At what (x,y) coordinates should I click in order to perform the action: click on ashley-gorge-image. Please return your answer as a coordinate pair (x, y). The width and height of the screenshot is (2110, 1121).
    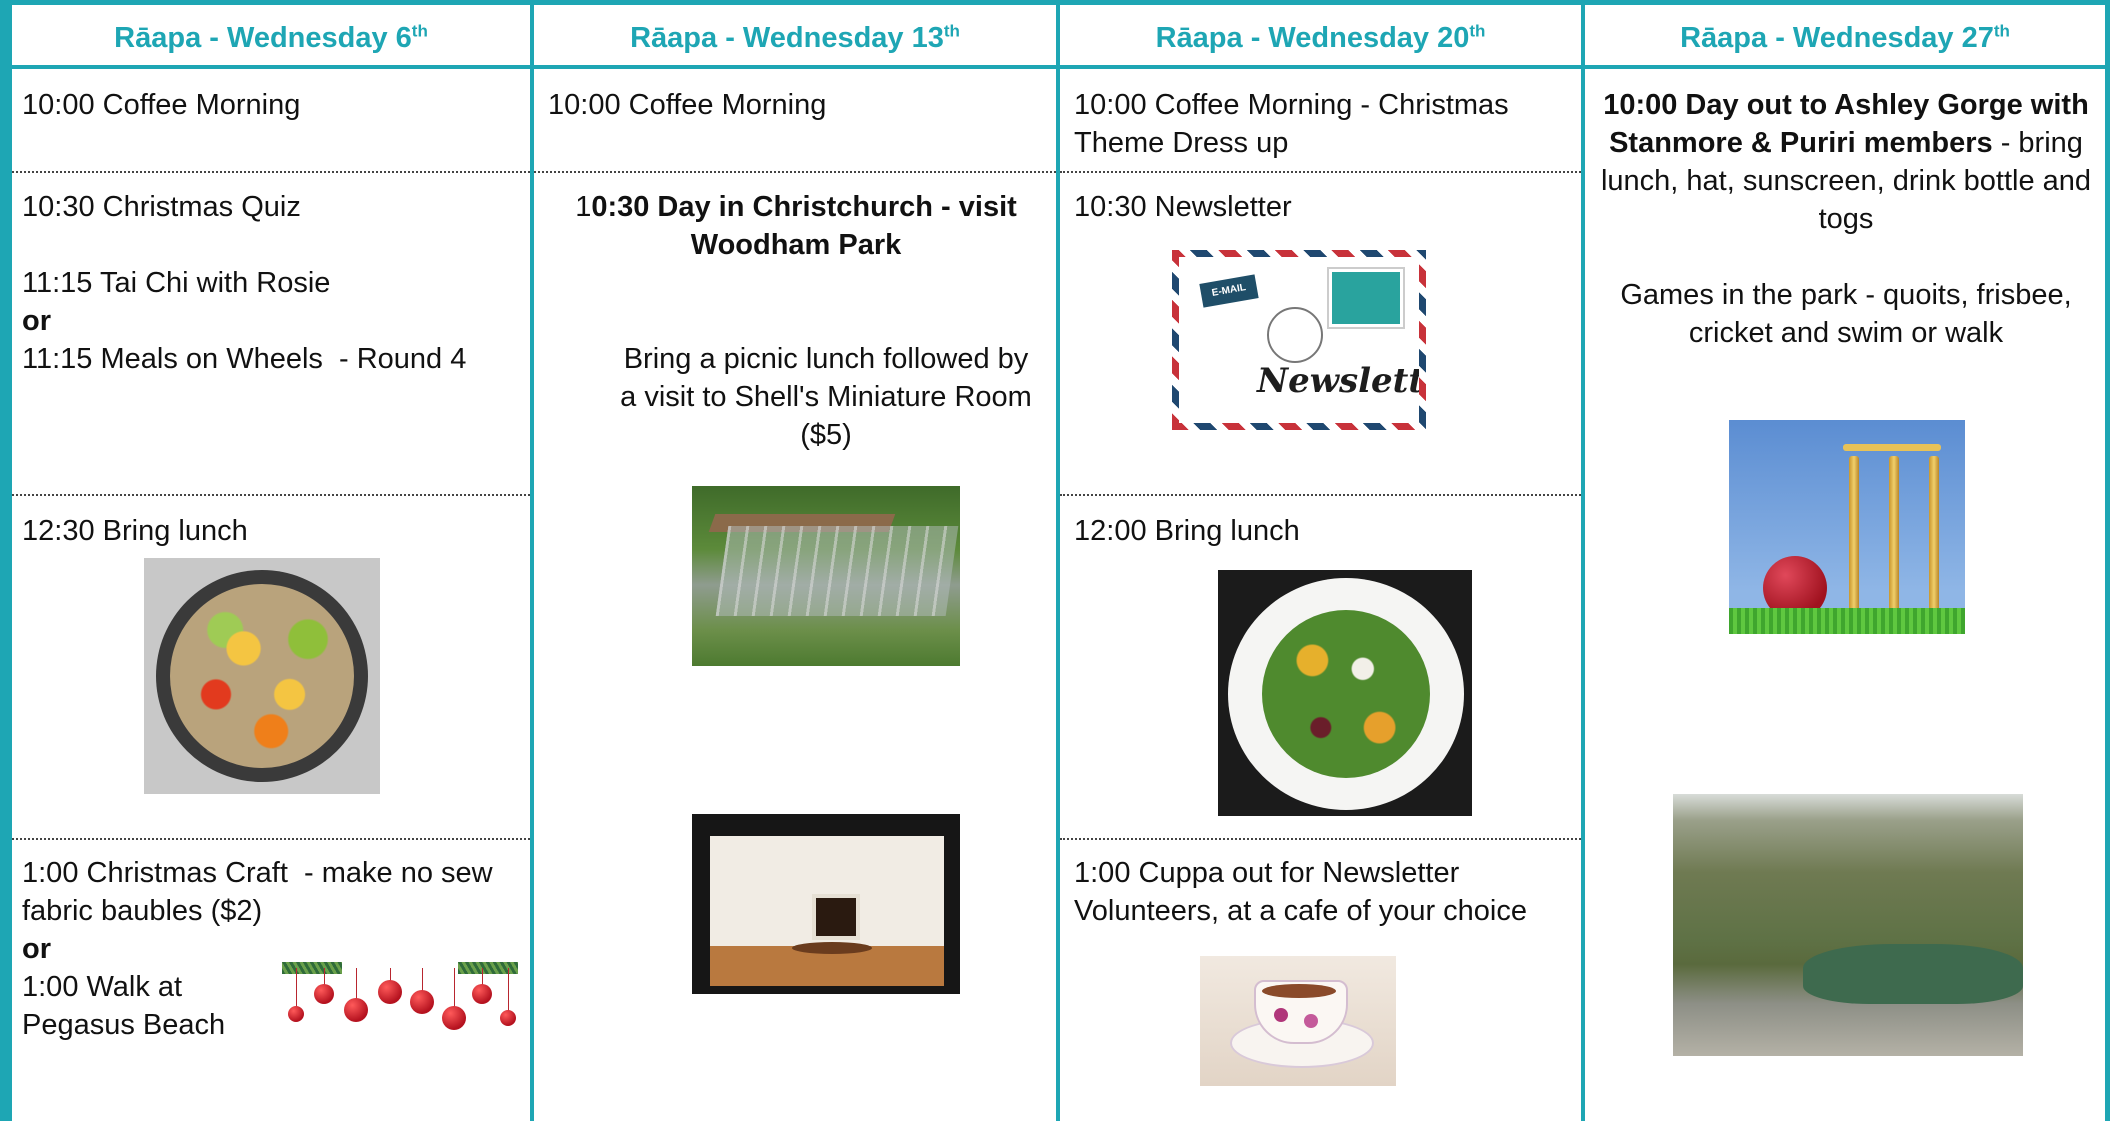
    Looking at the image, I should click on (1848, 925).